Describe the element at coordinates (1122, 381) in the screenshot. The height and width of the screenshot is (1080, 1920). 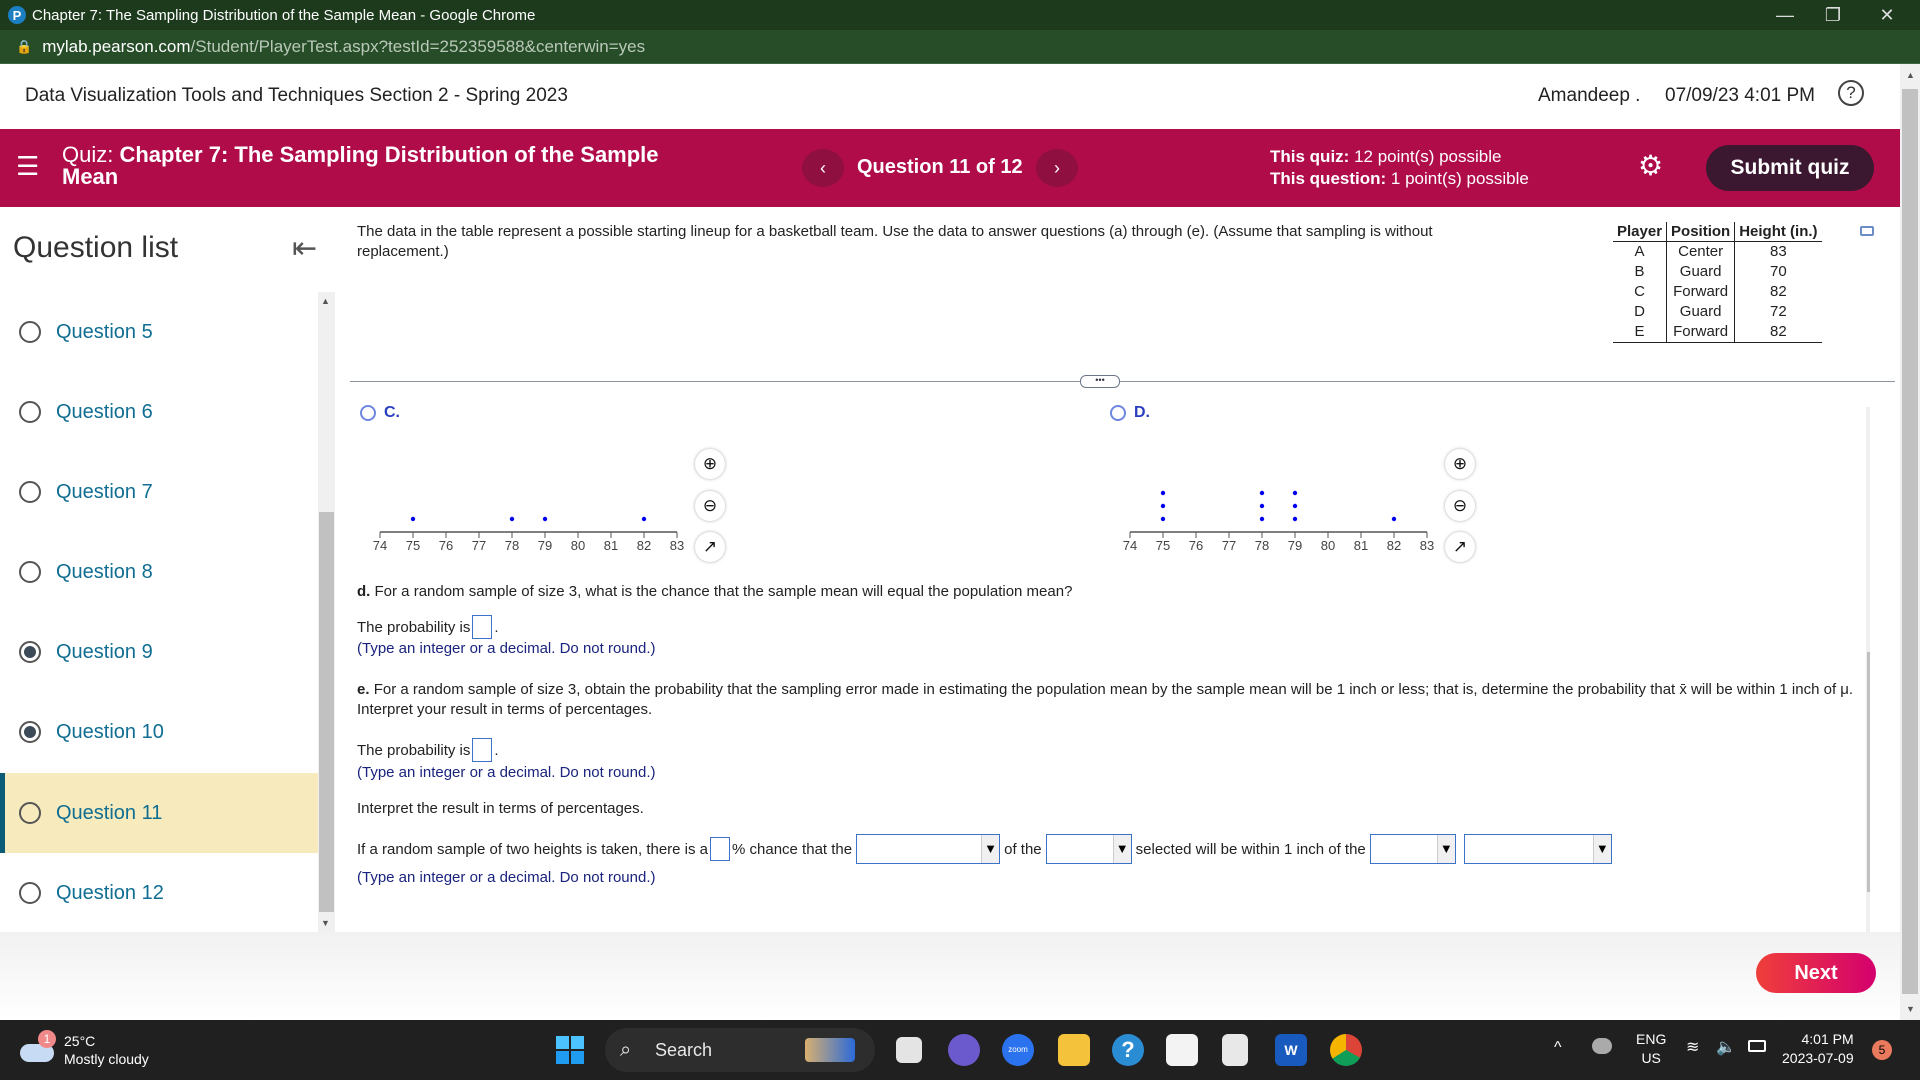
I see `pane-divider` at that location.